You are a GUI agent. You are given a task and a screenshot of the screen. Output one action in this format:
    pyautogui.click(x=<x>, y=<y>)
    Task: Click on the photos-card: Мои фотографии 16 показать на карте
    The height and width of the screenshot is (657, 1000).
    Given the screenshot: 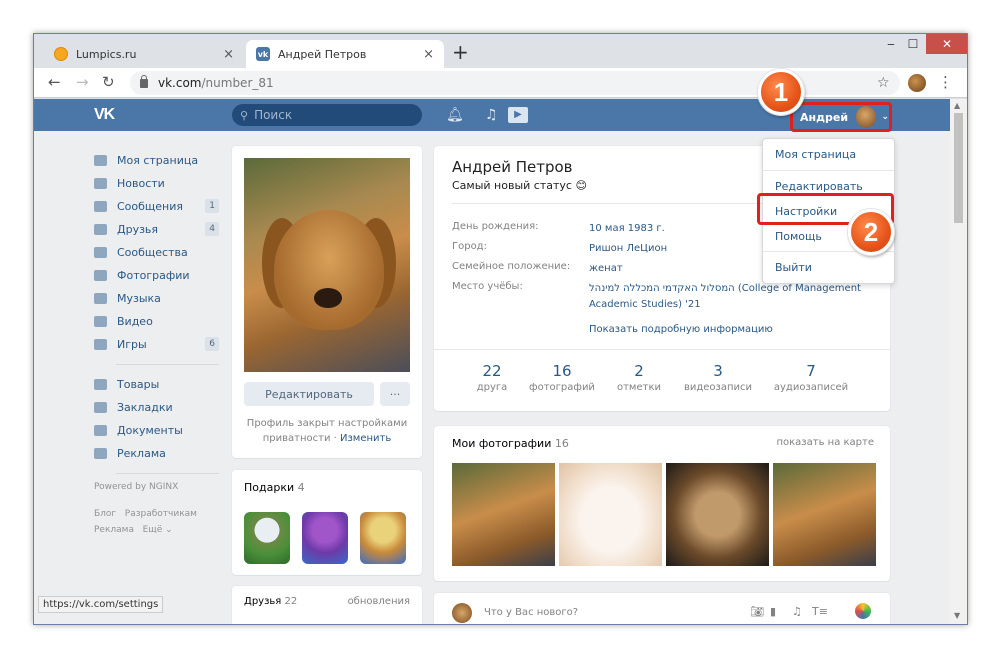 What is the action you would take?
    pyautogui.click(x=662, y=503)
    